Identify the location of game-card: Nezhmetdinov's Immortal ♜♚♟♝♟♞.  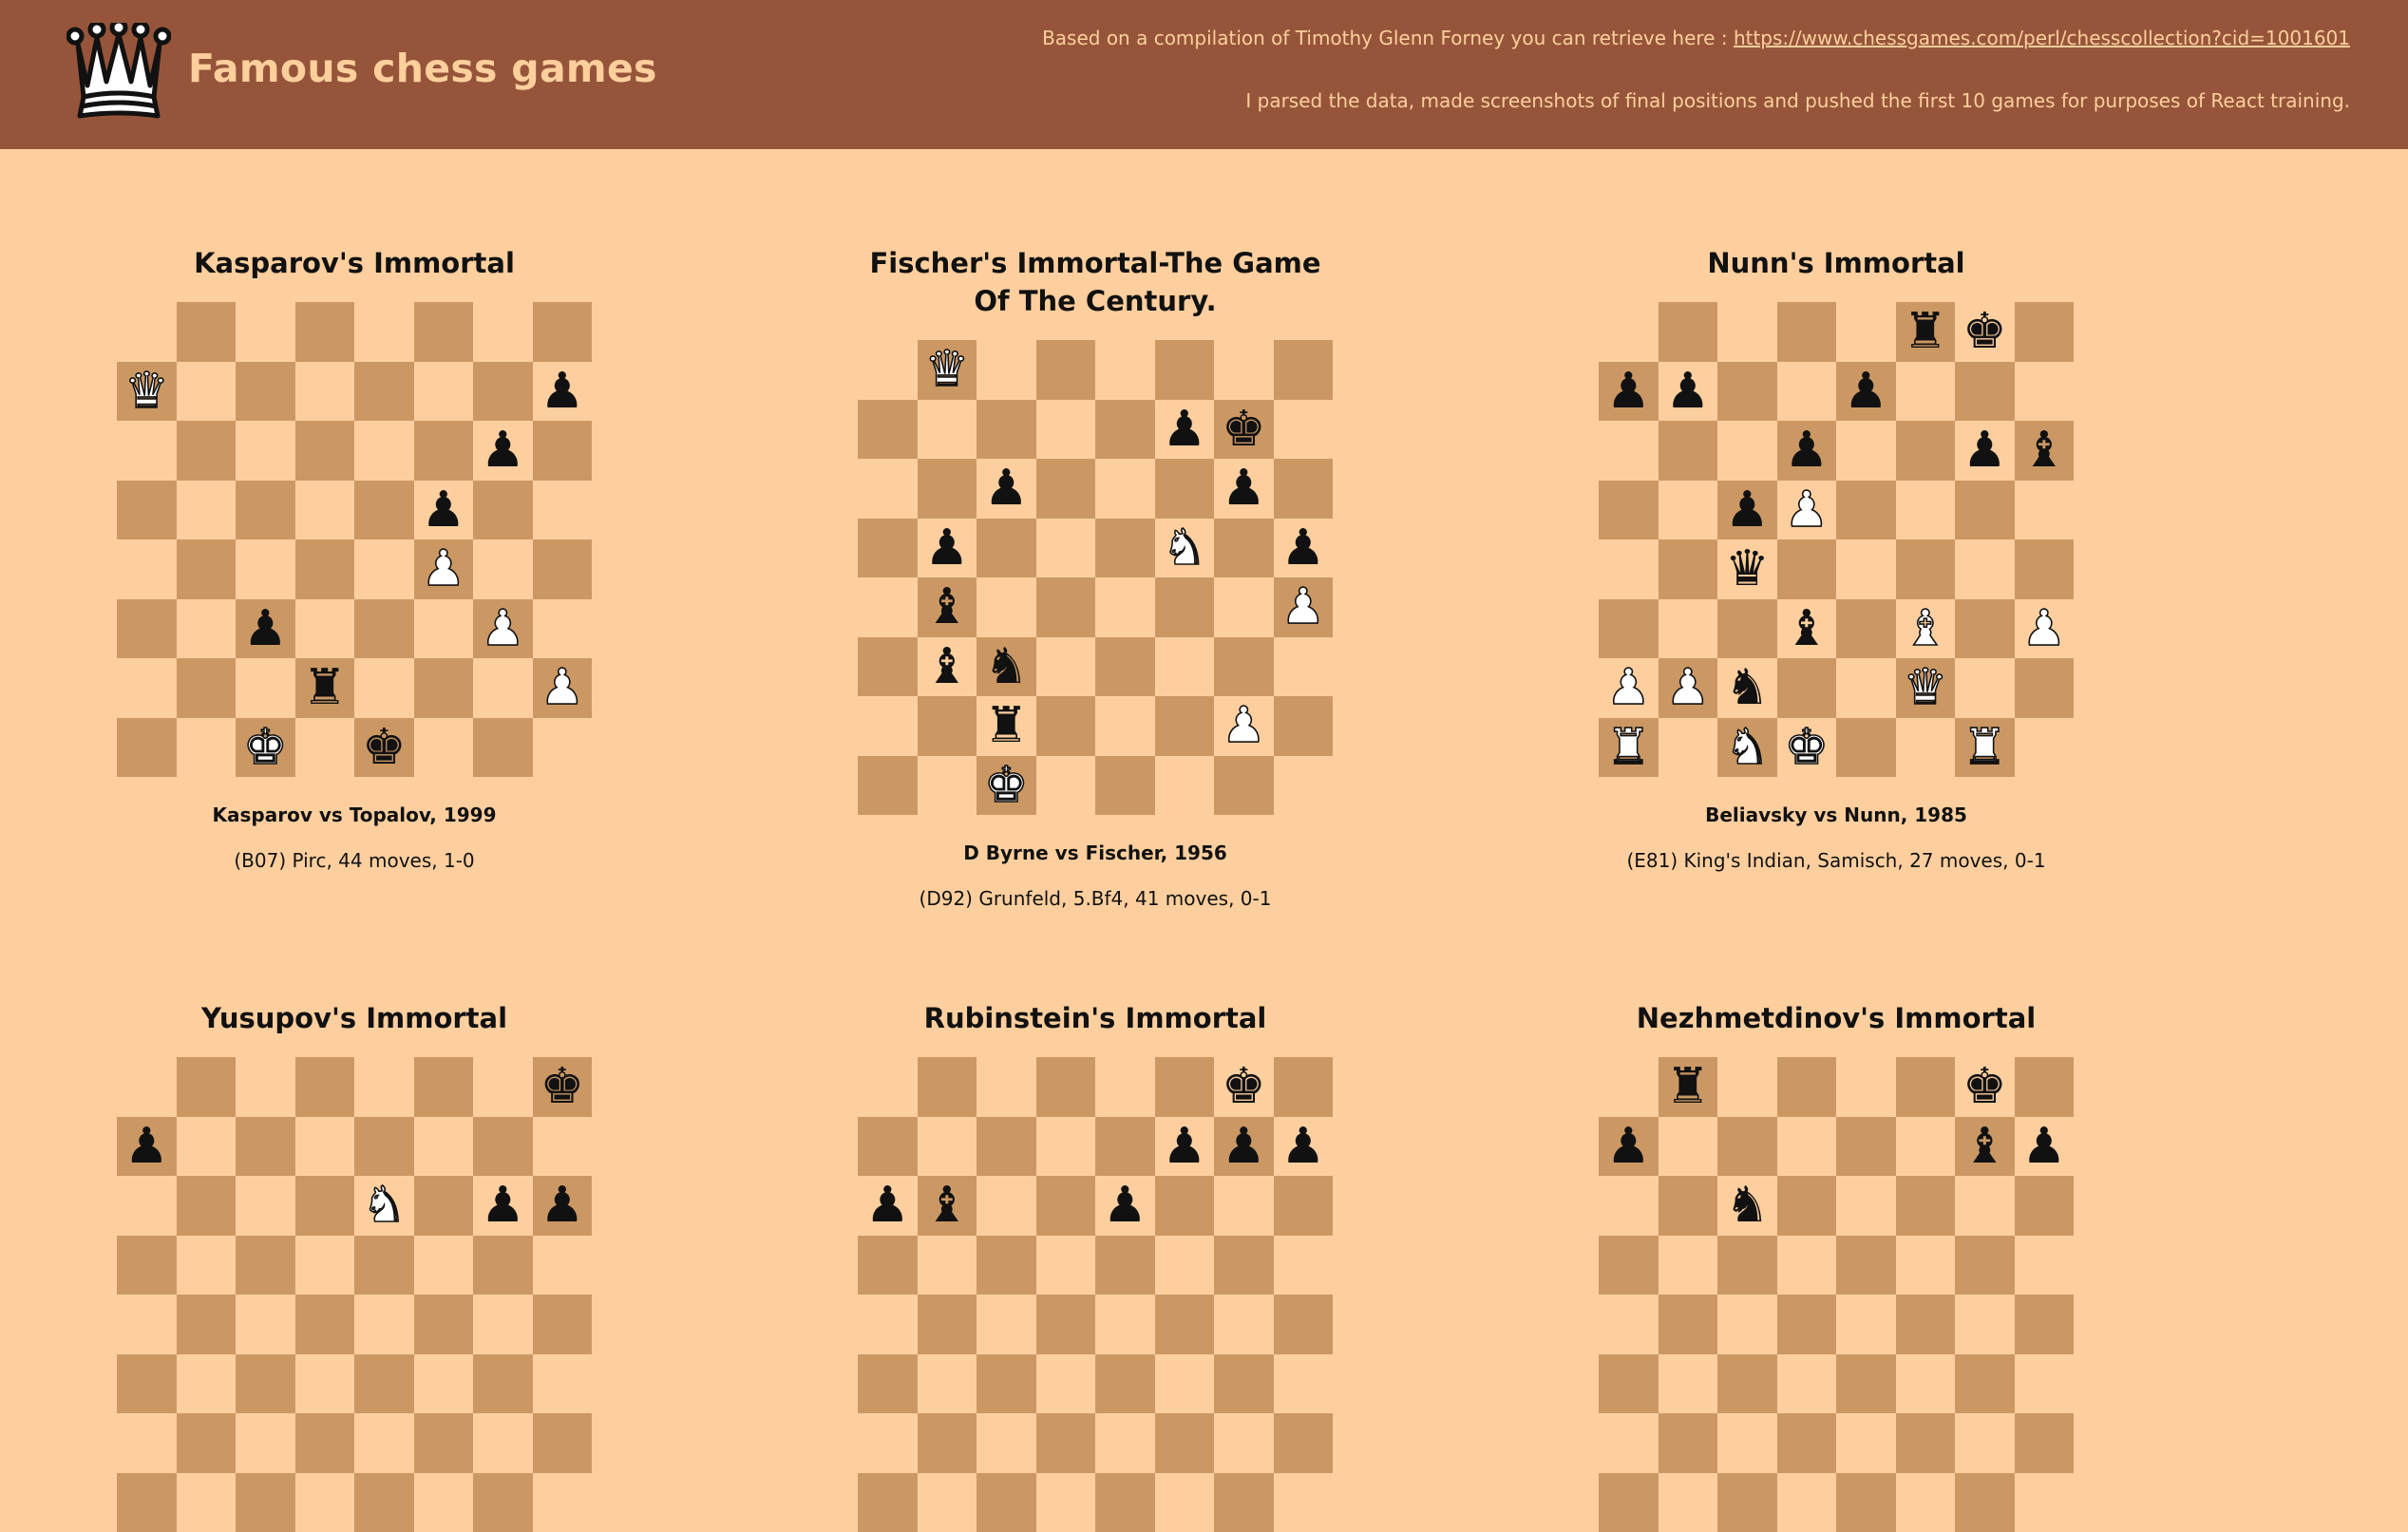
(1837, 1265).